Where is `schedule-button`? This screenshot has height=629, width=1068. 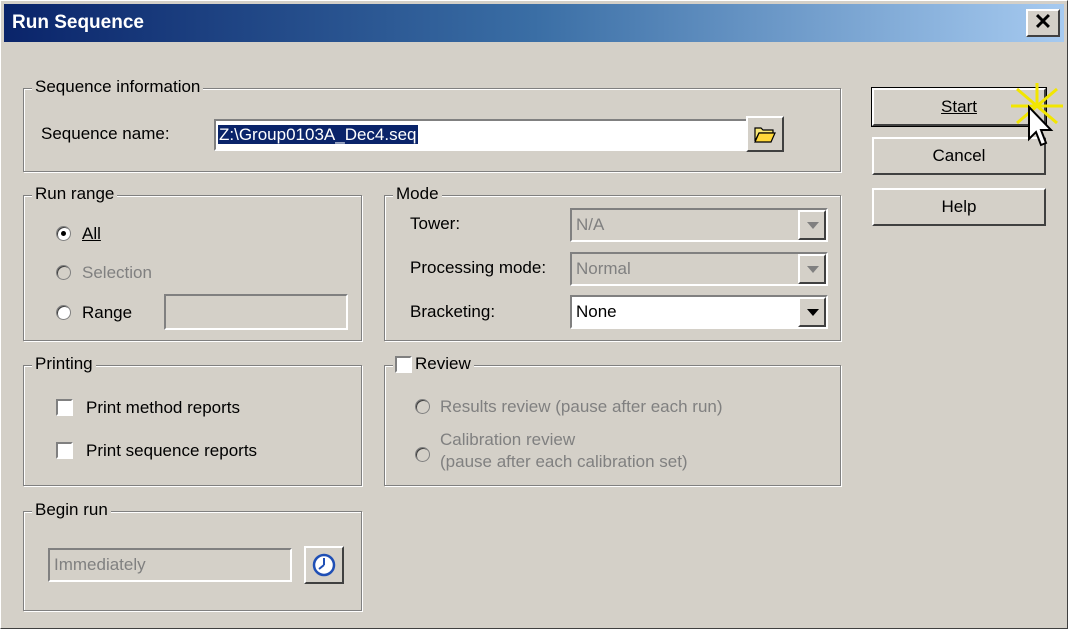
schedule-button is located at coordinates (324, 565).